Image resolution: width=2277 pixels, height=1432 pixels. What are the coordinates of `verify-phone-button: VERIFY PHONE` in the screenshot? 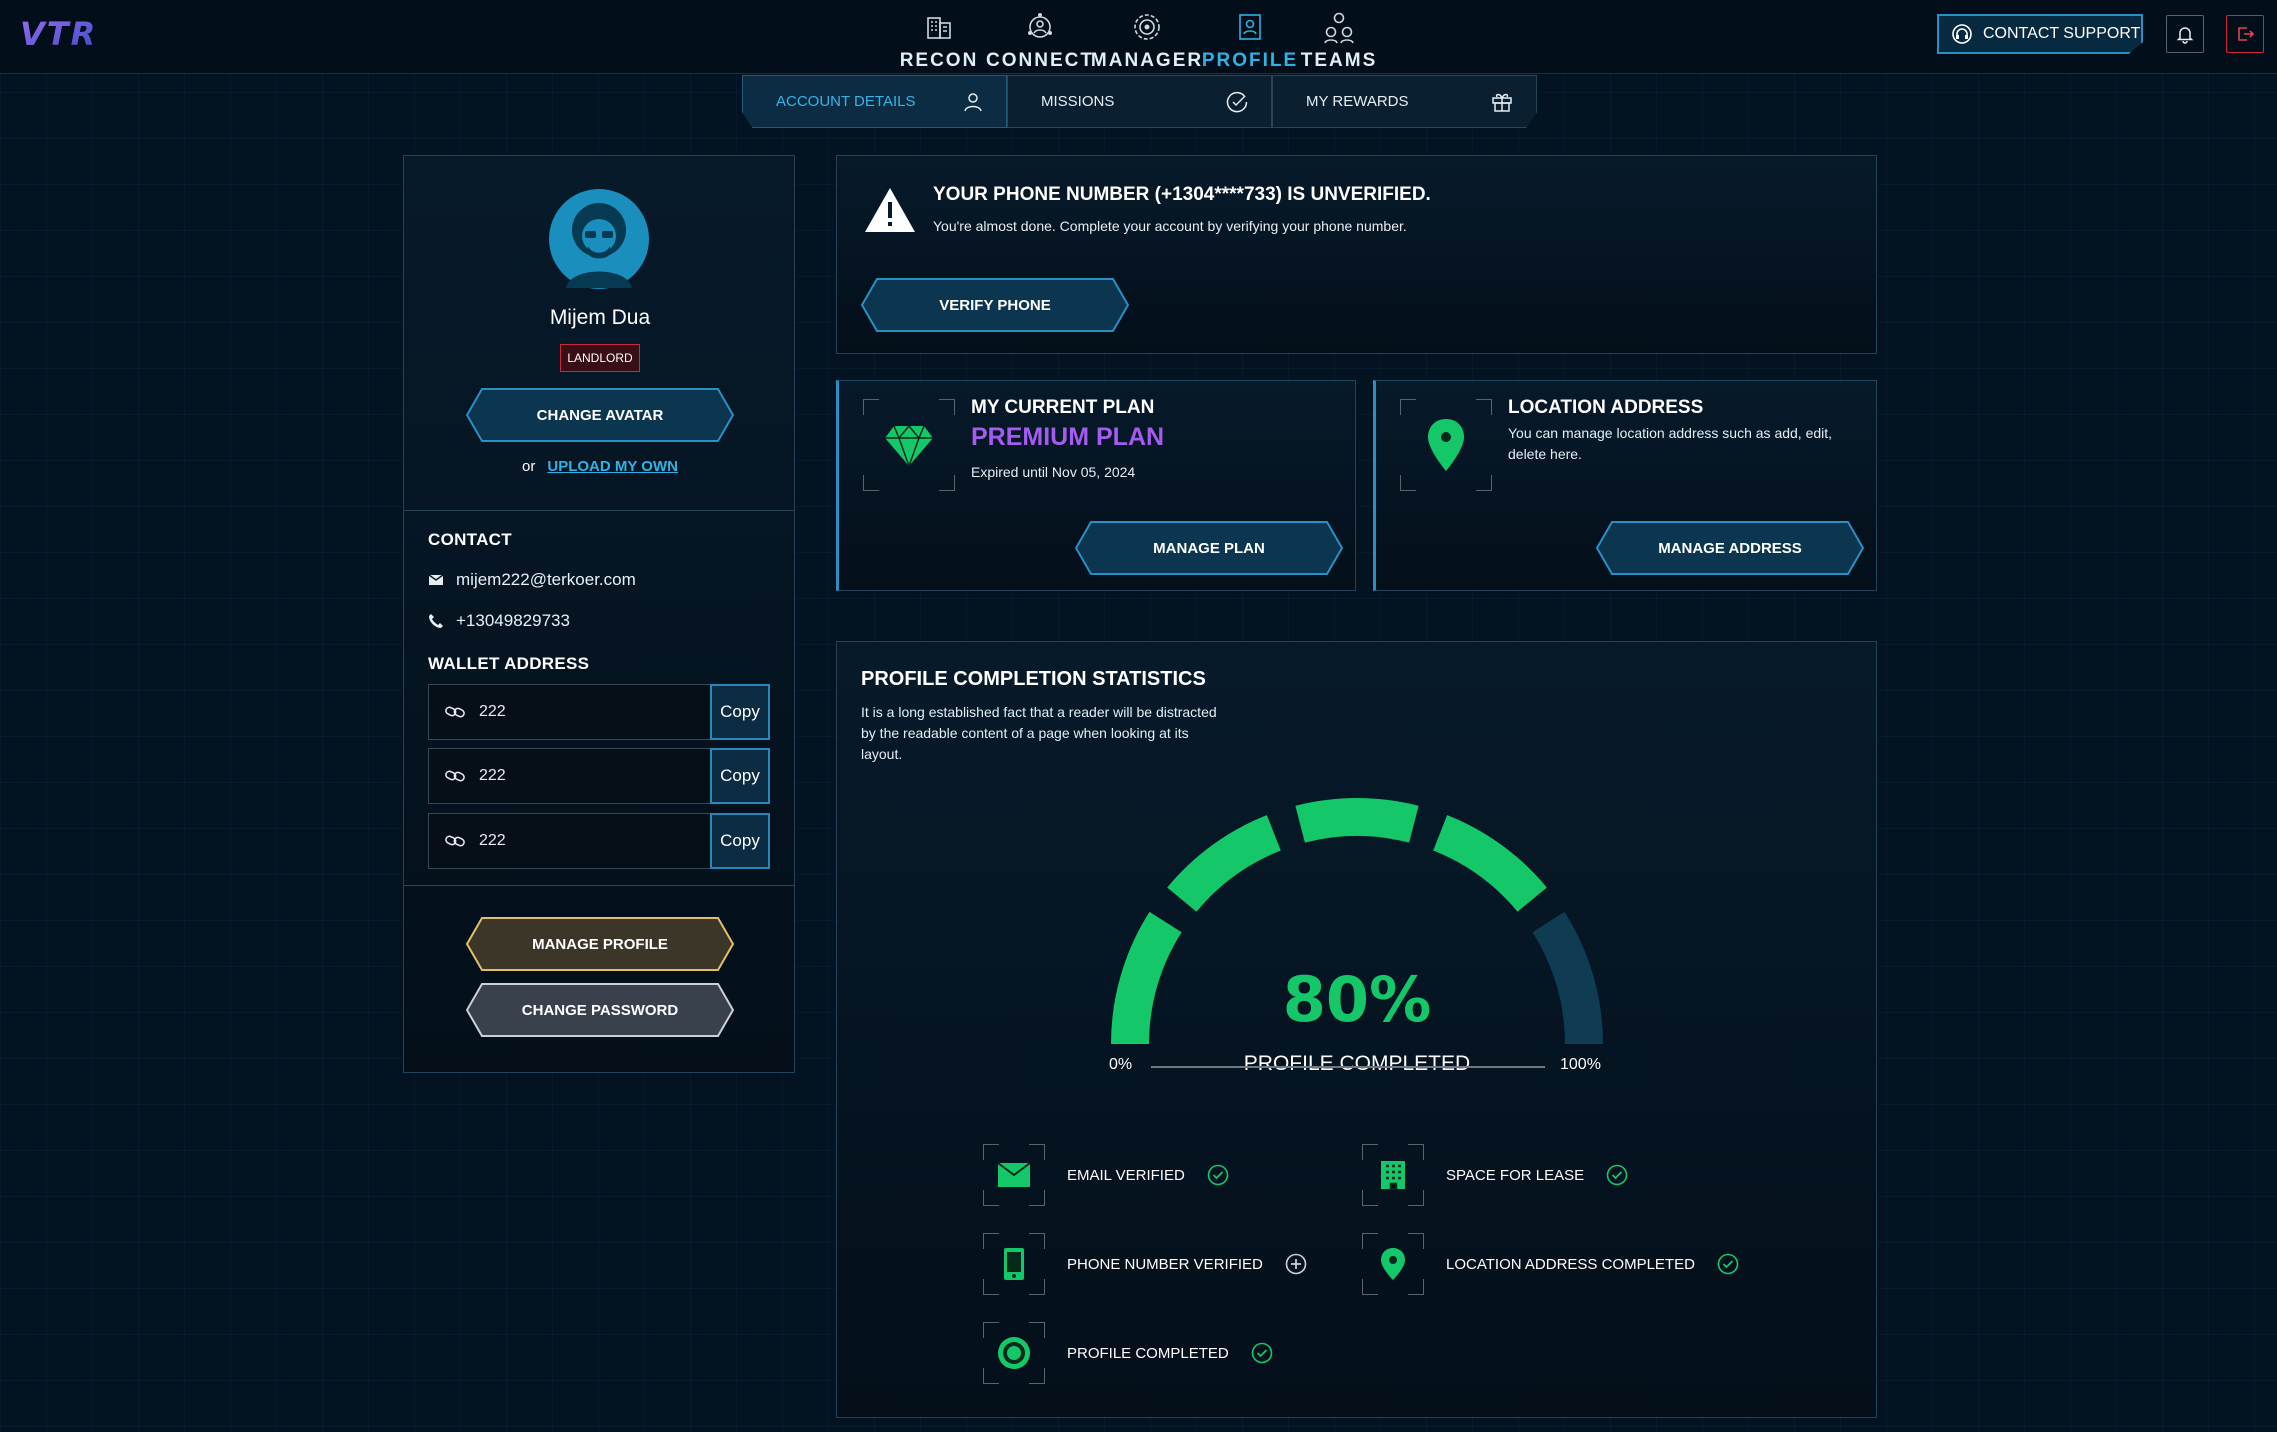 It's located at (995, 305).